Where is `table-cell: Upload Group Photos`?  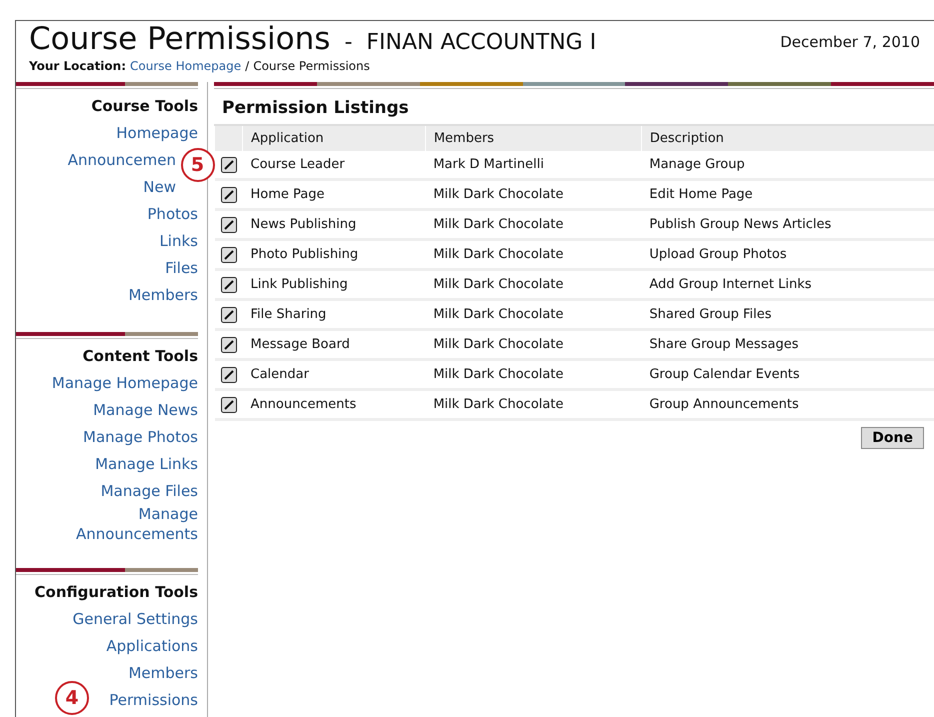
table-cell: Upload Group Photos is located at coordinates (787, 255).